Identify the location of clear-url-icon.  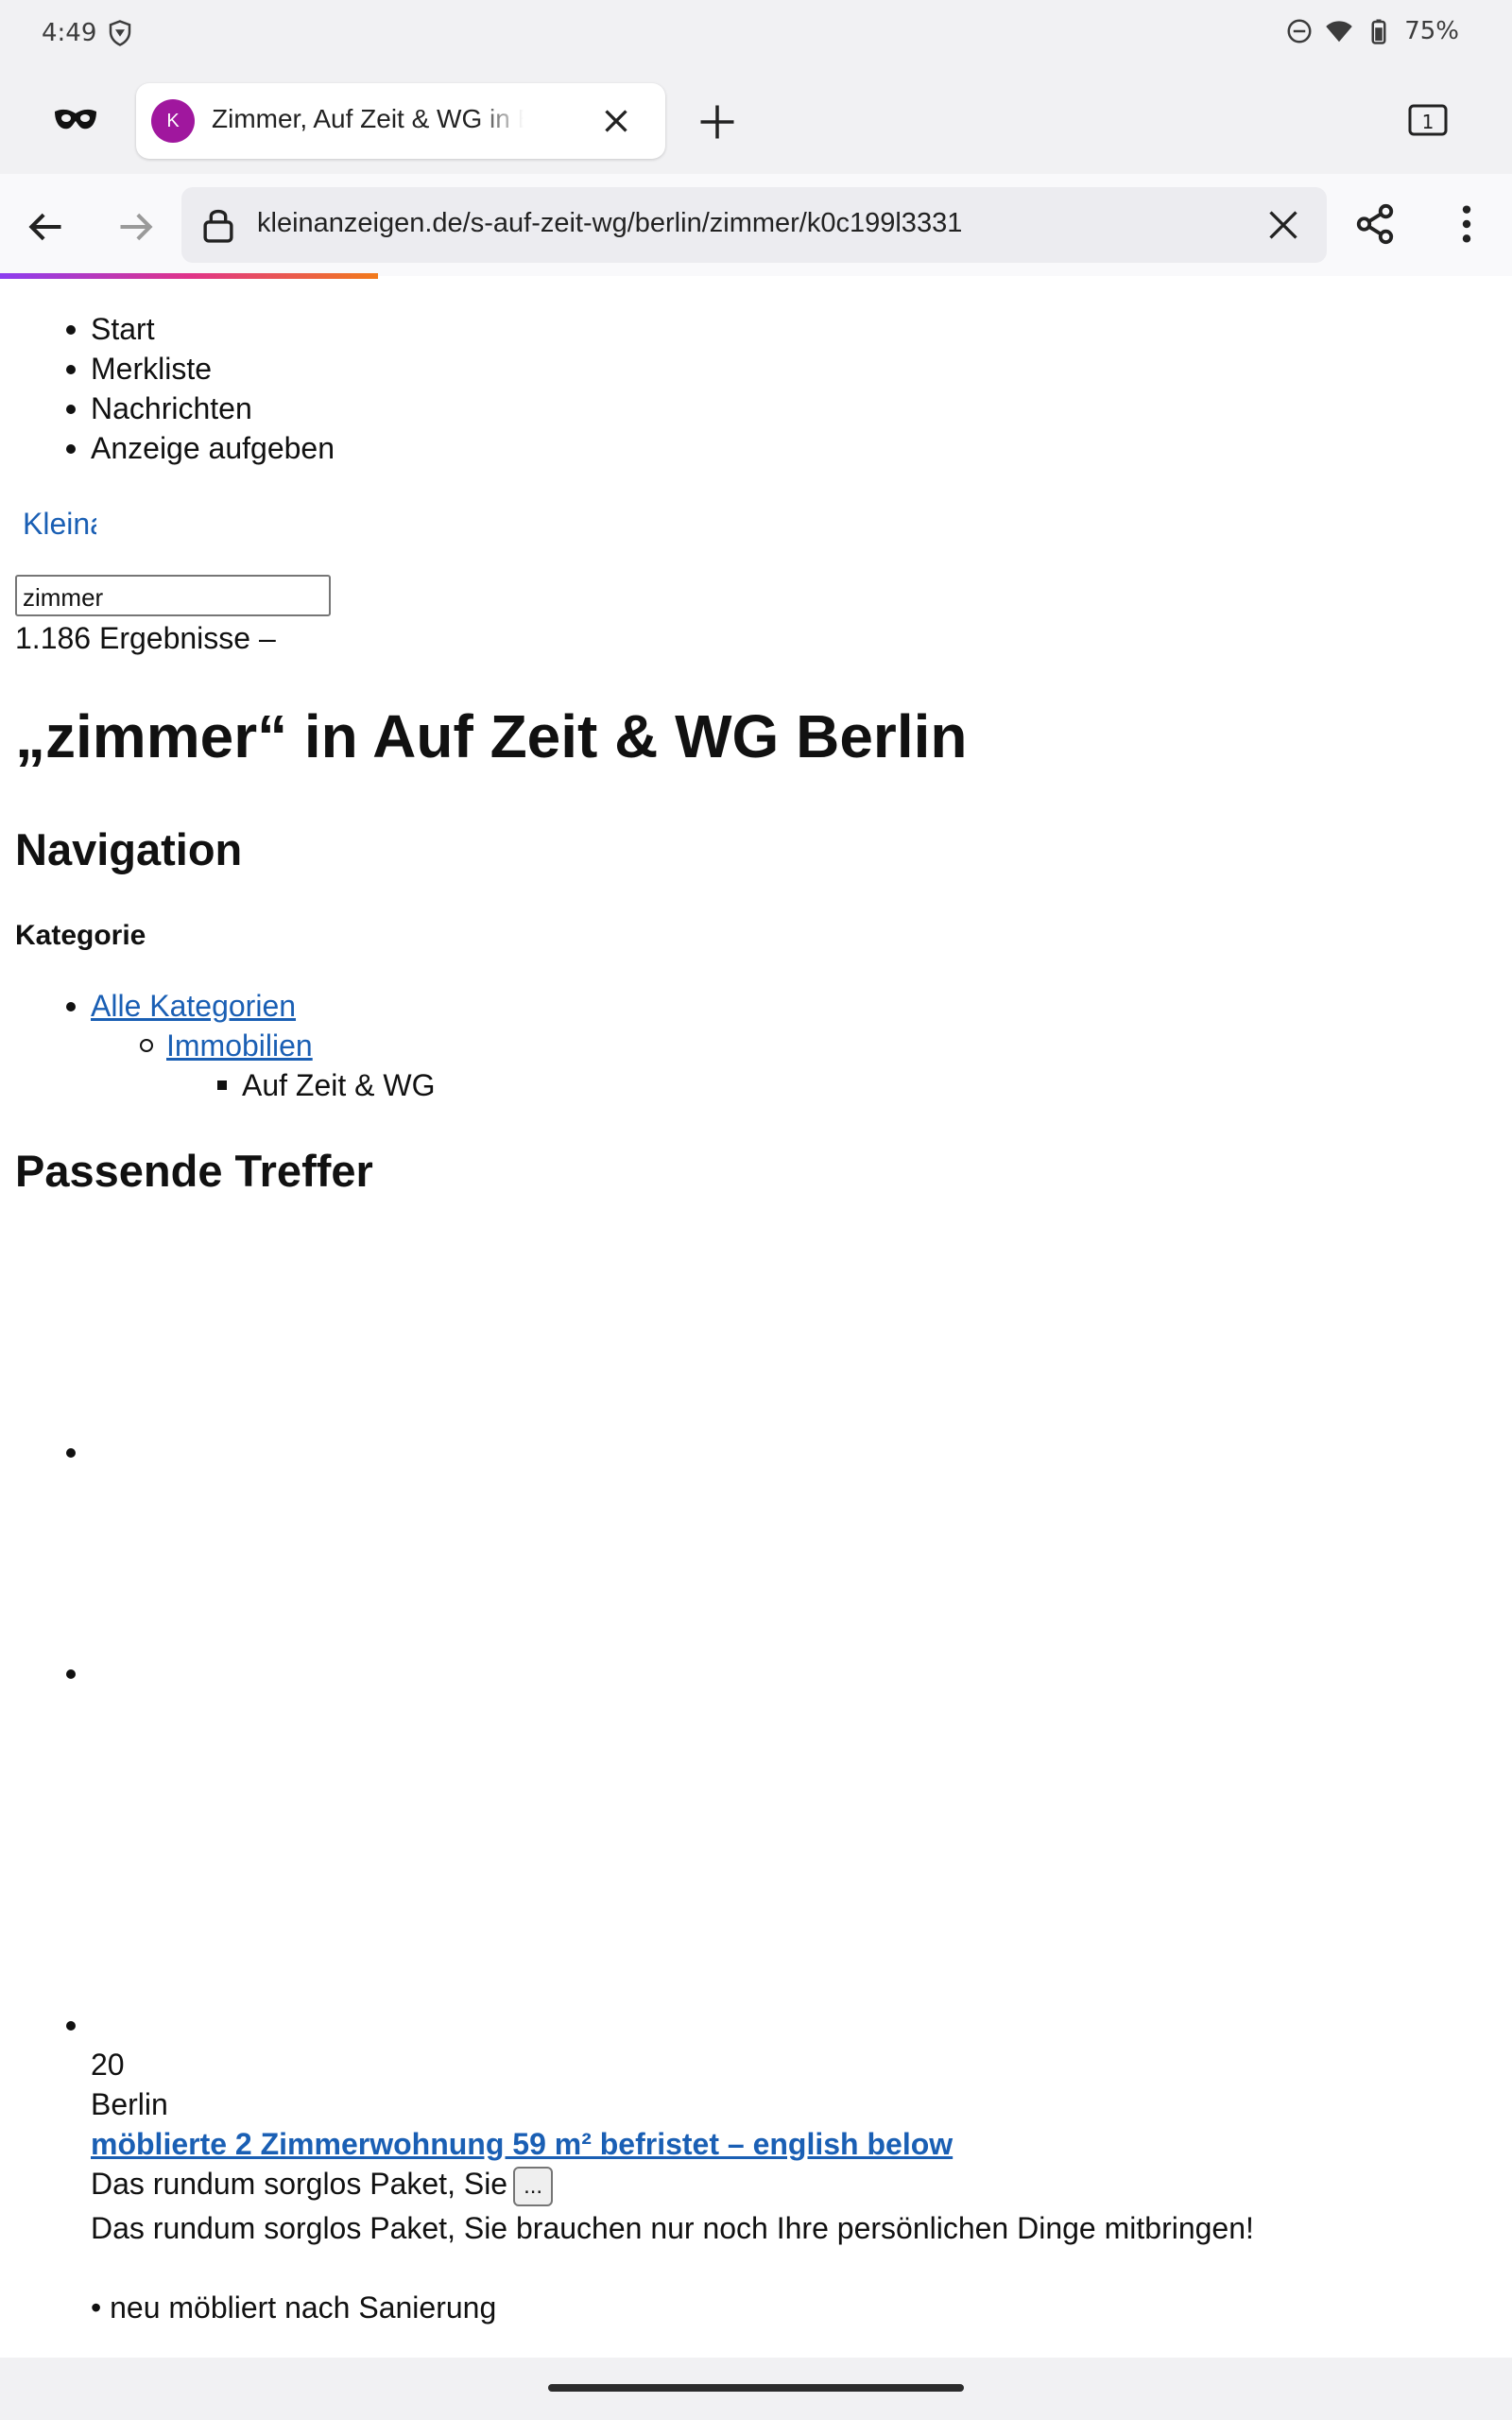
(1283, 225).